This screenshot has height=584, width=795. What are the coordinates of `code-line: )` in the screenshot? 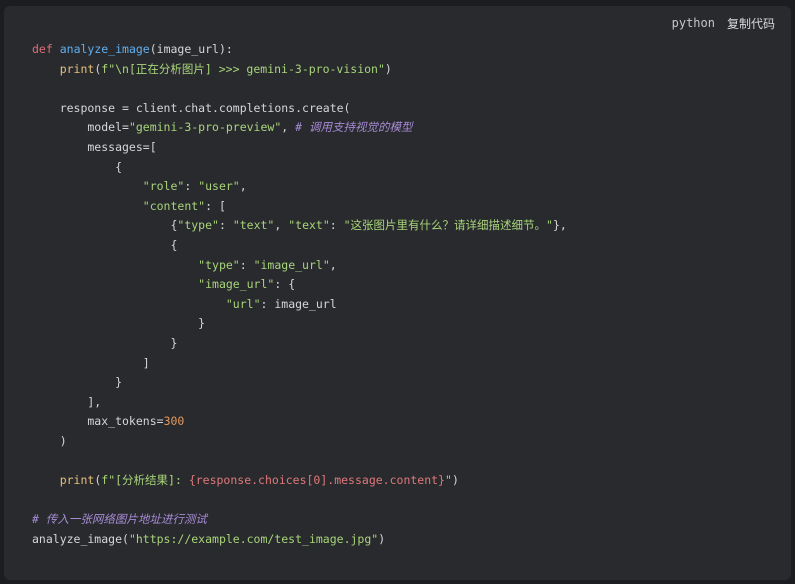 It's located at (299, 442).